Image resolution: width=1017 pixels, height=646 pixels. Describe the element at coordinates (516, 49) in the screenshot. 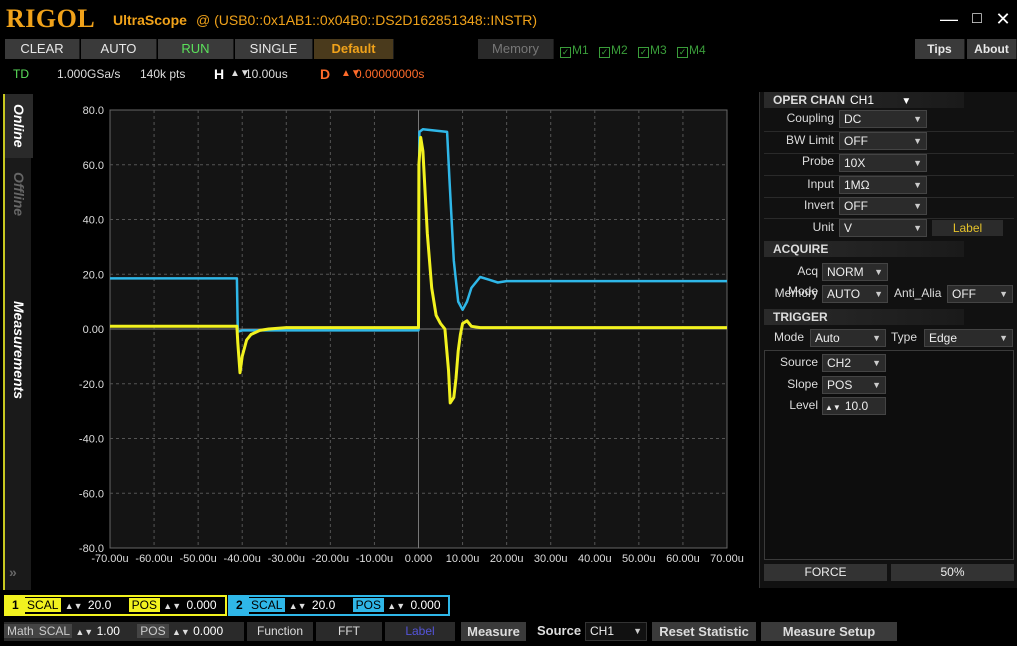

I see `memory-button: Memory` at that location.